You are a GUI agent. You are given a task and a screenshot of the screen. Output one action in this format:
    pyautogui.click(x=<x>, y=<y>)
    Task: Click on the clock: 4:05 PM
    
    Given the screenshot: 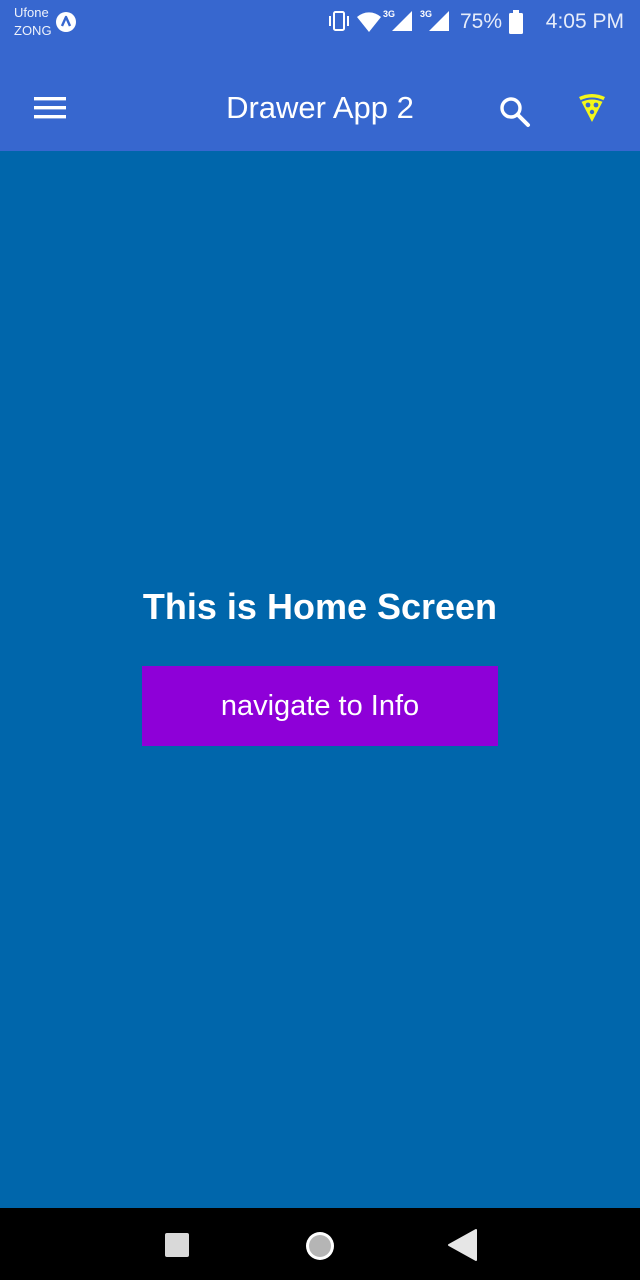 What is the action you would take?
    pyautogui.click(x=584, y=21)
    